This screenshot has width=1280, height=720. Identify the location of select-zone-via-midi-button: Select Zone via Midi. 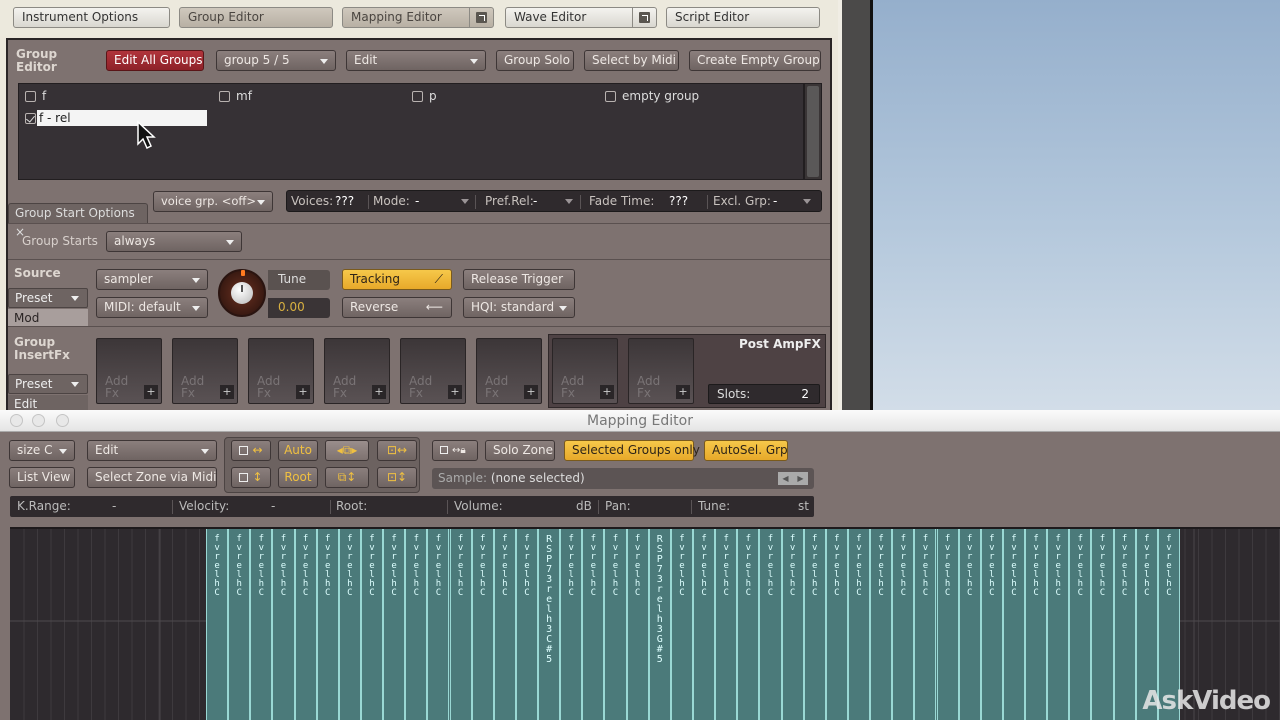
(152, 477).